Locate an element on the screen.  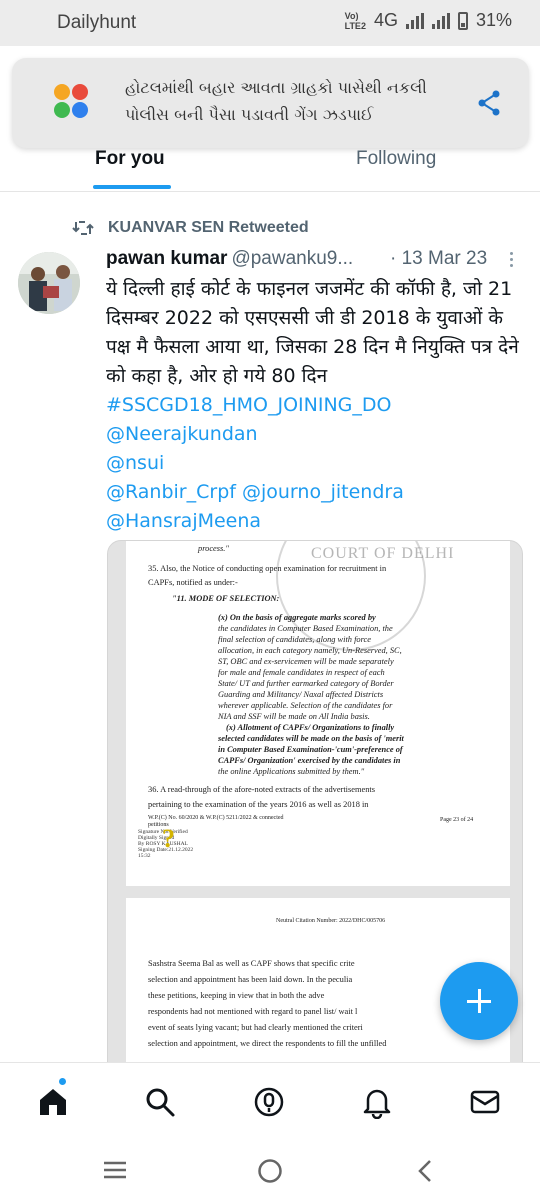
retweeted-by-label: KUANVAR SEN Retweeted is located at coordinates (208, 227).